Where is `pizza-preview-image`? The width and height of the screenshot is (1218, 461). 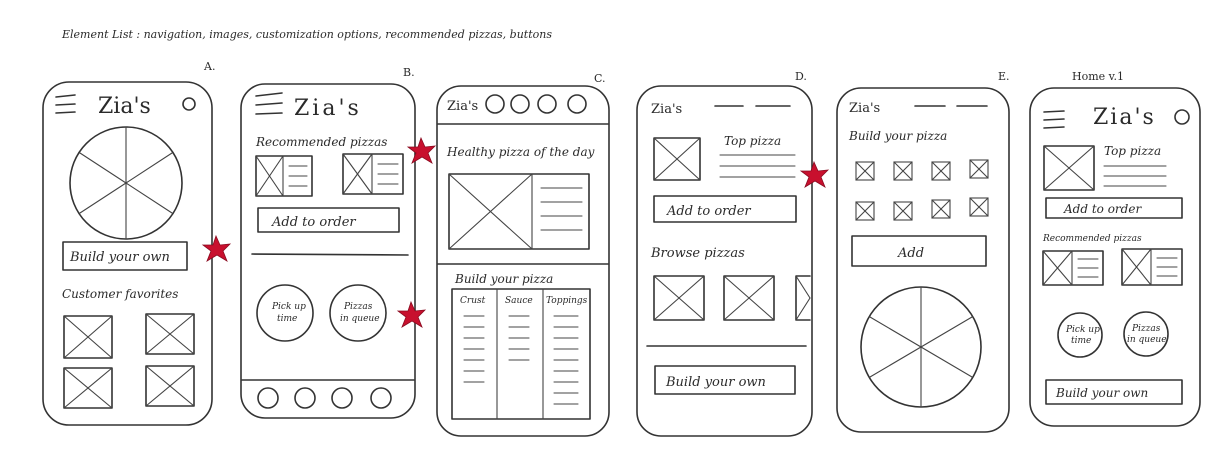 pizza-preview-image is located at coordinates (921, 347).